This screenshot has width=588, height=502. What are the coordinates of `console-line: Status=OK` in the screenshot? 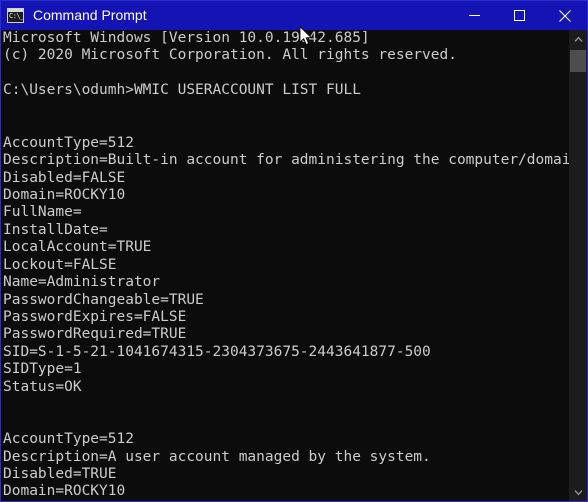 It's located at (42, 386).